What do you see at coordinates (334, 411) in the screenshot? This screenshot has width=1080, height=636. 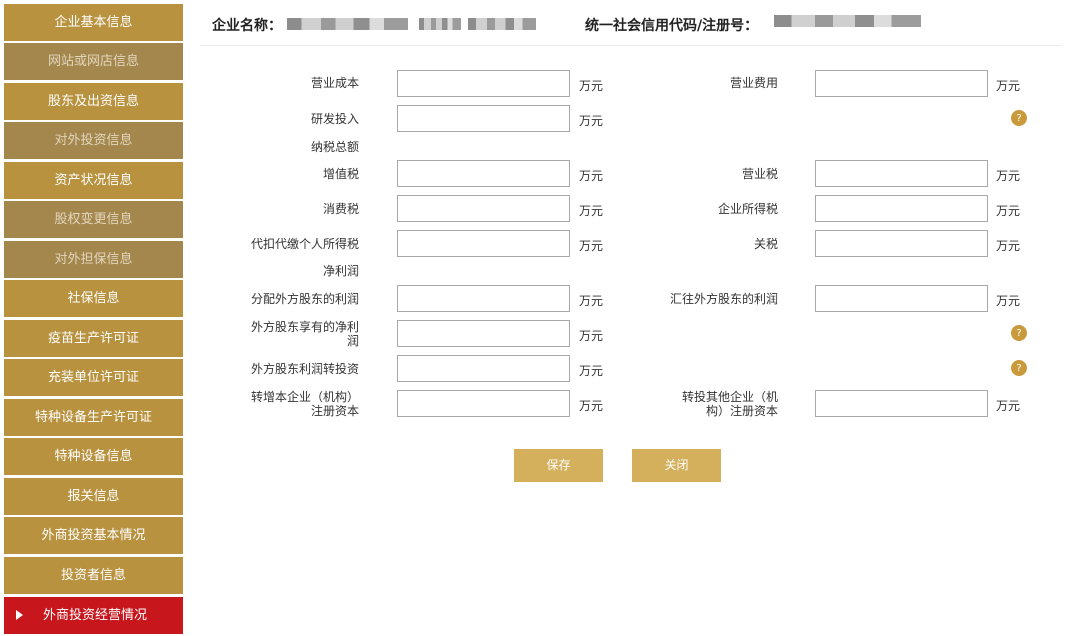 I see `capital-increase-line2: 注册资本` at bounding box center [334, 411].